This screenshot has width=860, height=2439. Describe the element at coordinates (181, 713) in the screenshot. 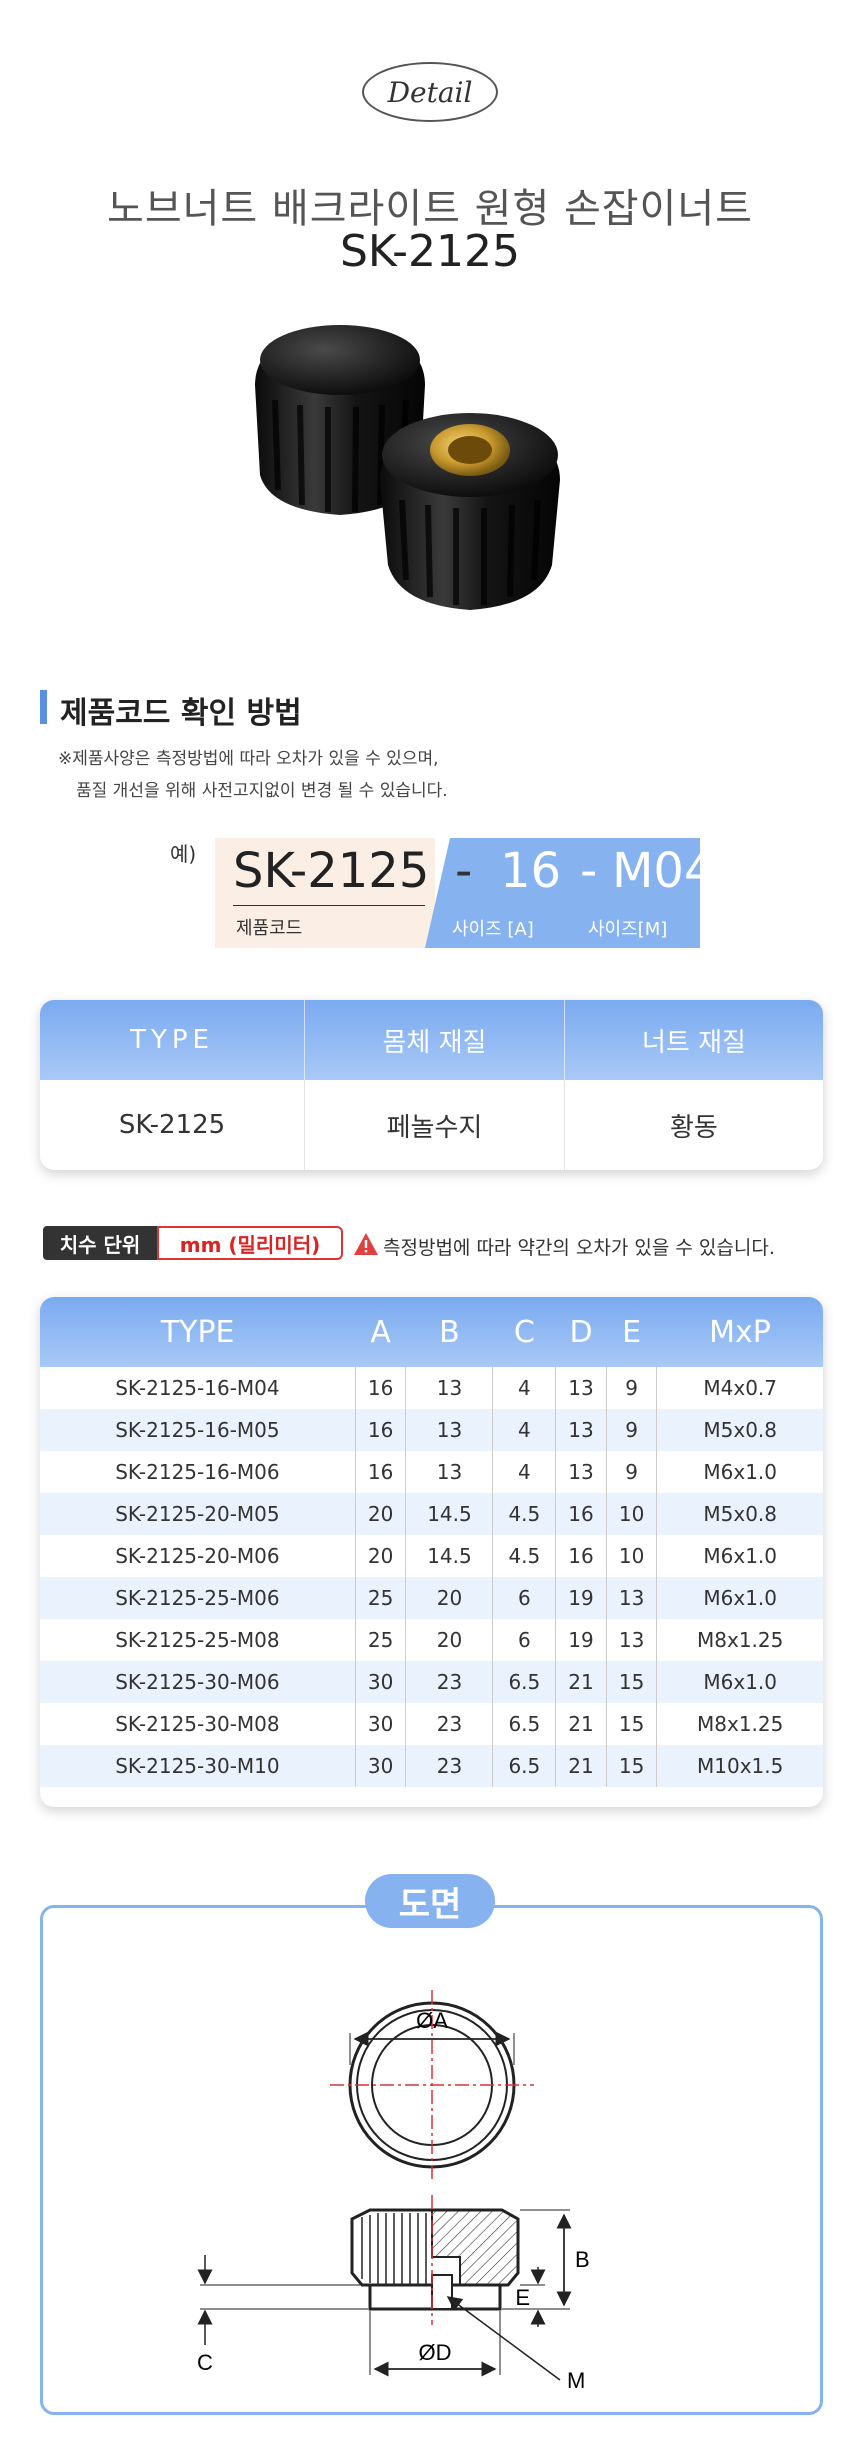

I see `section-title: 제품코드 확인 방법` at that location.